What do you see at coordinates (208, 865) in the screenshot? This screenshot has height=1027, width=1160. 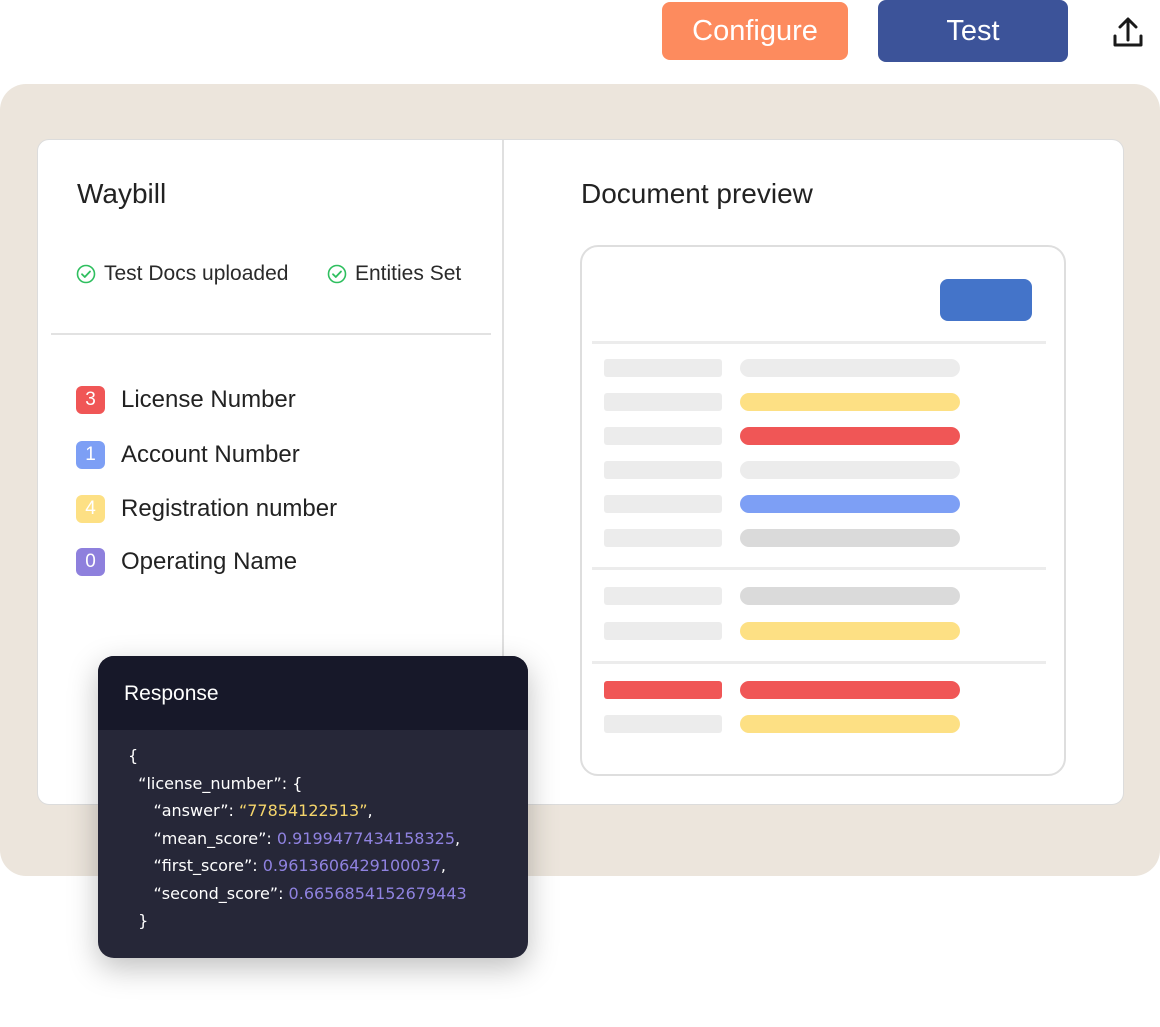 I see `json-key-first: “first_score”:` at bounding box center [208, 865].